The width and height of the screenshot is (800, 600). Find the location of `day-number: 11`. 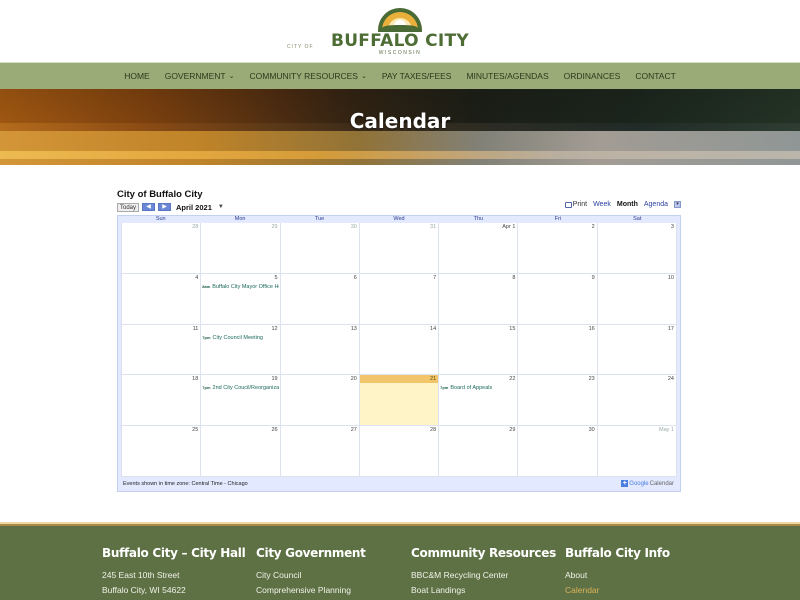

day-number: 11 is located at coordinates (196, 329).